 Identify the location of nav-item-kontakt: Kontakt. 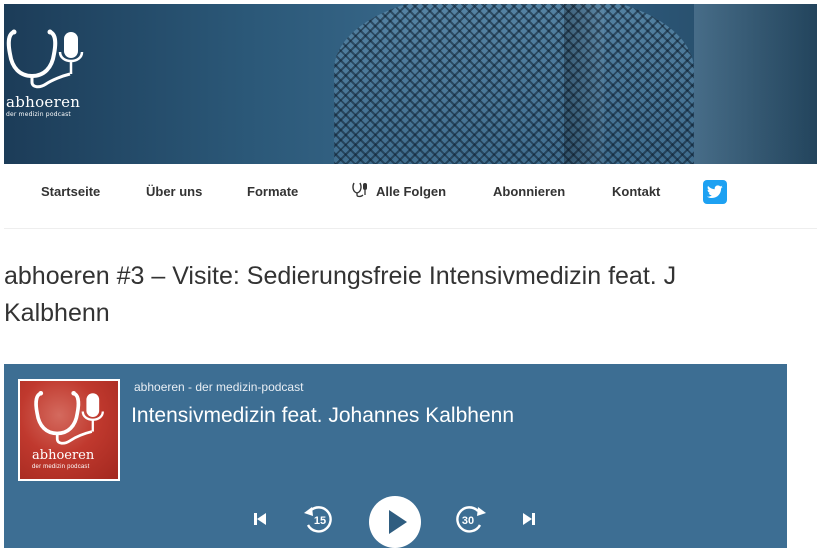
(636, 191).